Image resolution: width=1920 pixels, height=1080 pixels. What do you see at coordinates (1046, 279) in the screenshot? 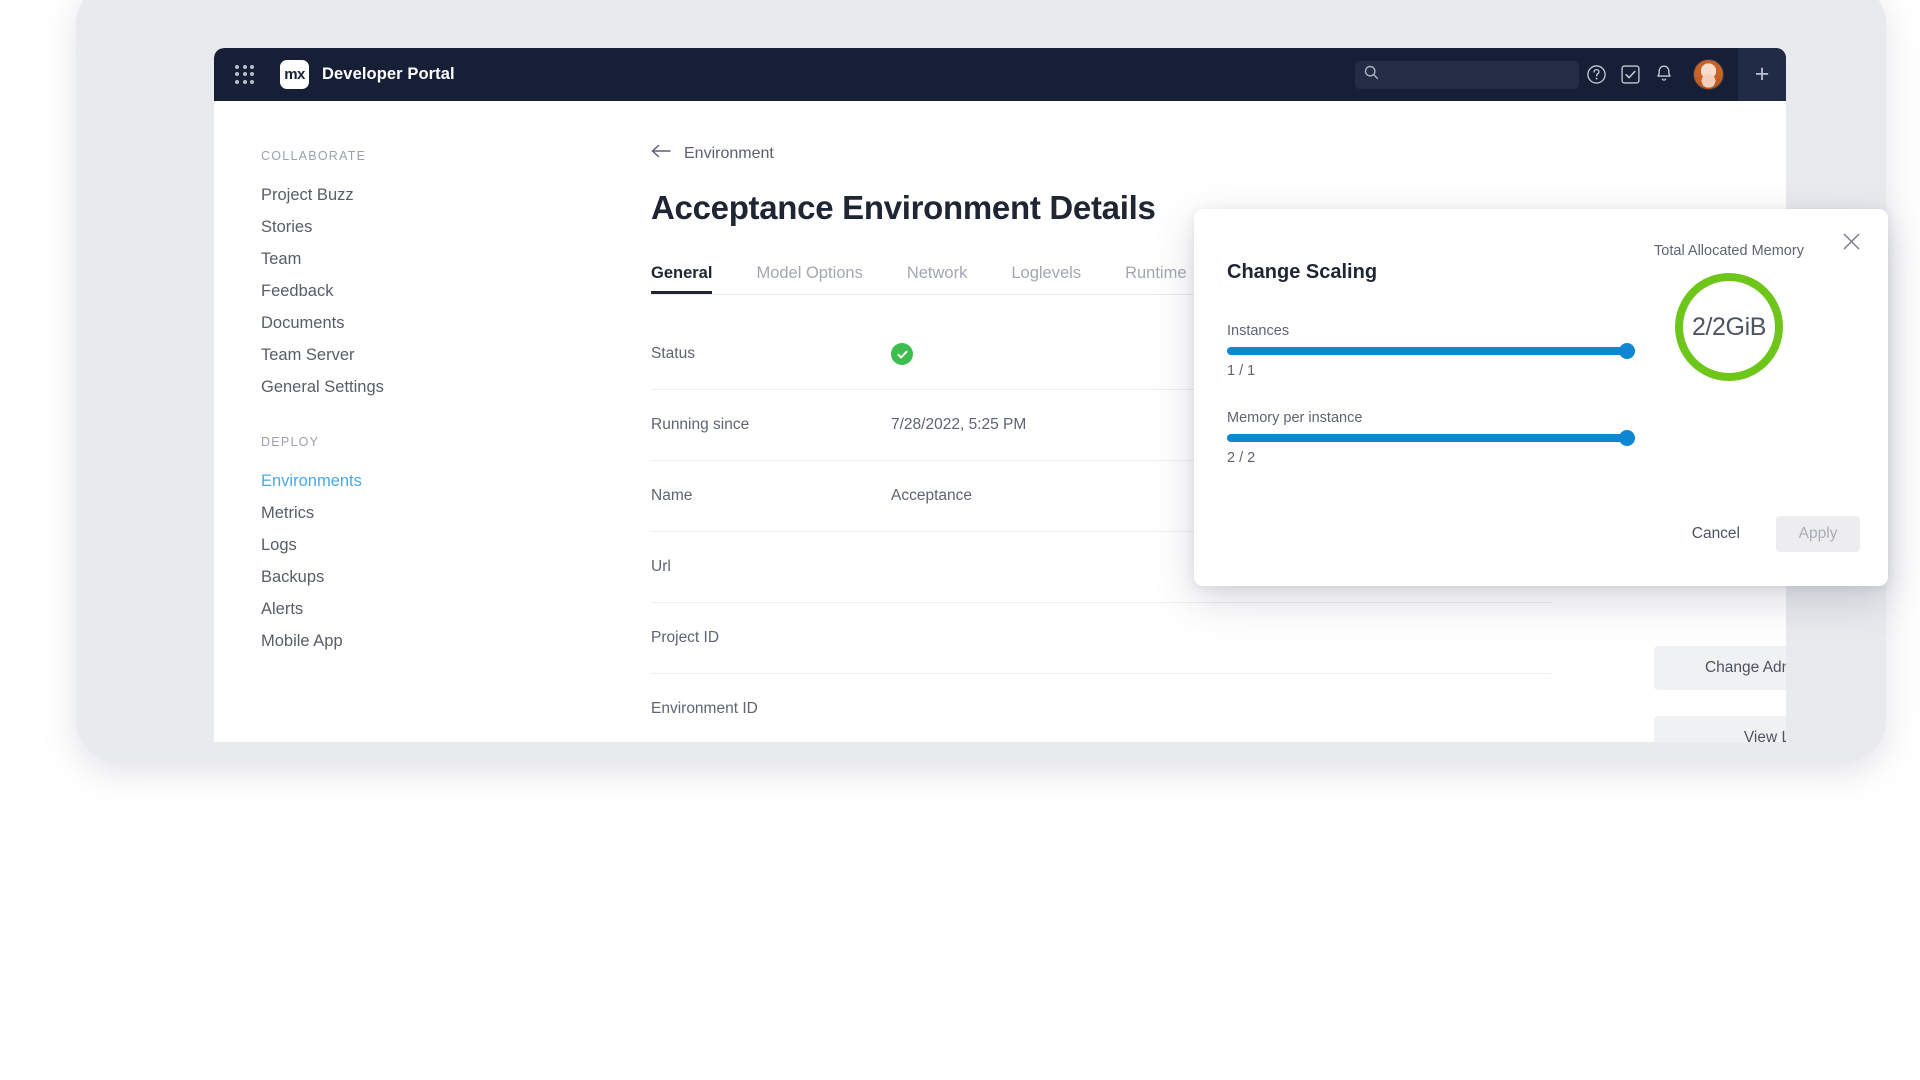
I see `tab-loglevels: Loglevels` at bounding box center [1046, 279].